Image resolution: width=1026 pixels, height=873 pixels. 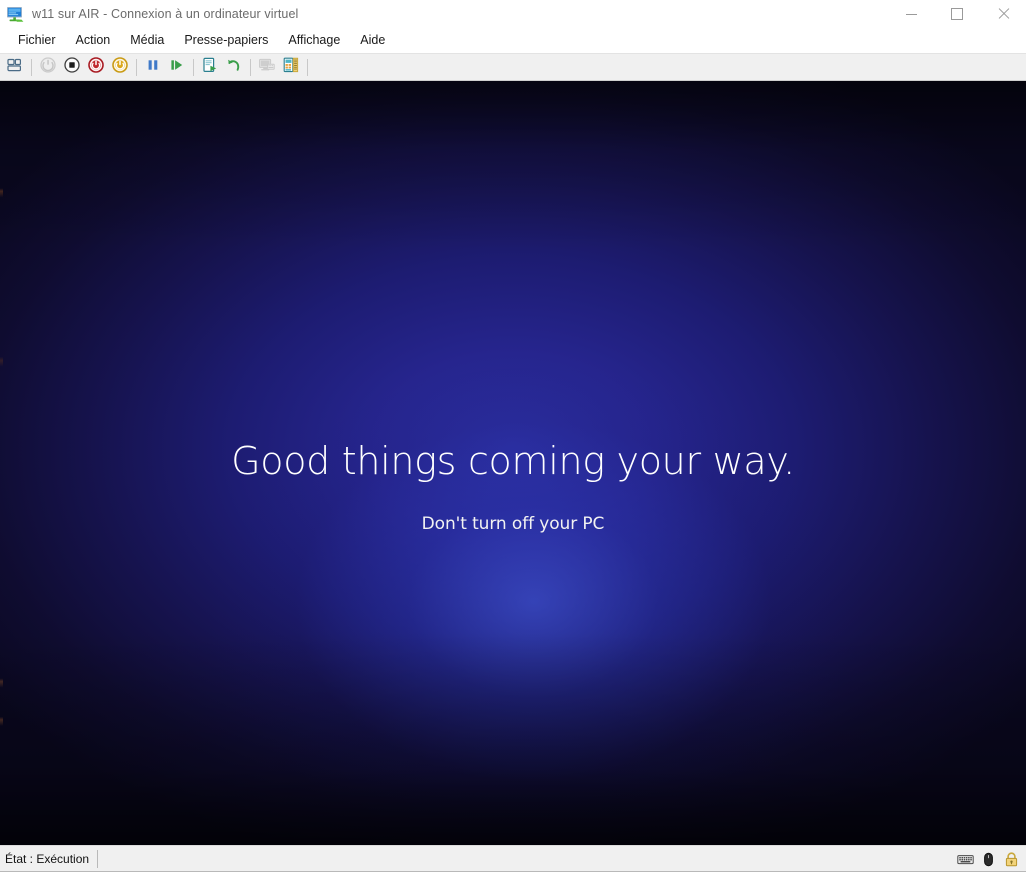 What do you see at coordinates (147, 41) in the screenshot?
I see `menu-item-media: Média` at bounding box center [147, 41].